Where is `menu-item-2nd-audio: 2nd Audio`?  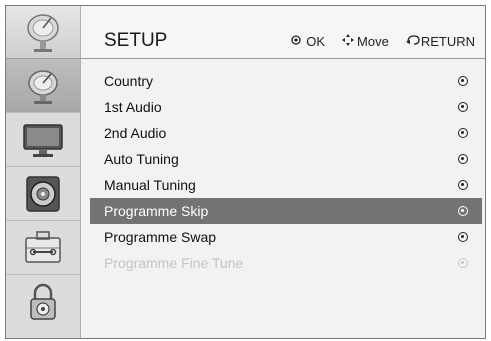
menu-item-2nd-audio: 2nd Audio is located at coordinates (286, 133).